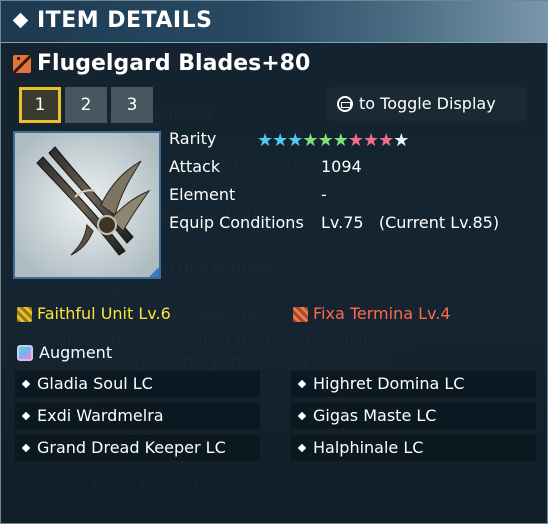 This screenshot has width=548, height=524. Describe the element at coordinates (131, 447) in the screenshot. I see `augment-name: Grand Dread Keeper LC` at that location.